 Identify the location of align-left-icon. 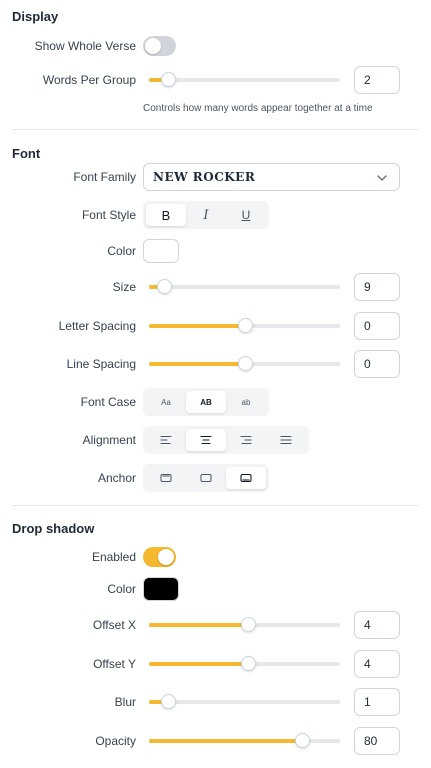
(166, 440).